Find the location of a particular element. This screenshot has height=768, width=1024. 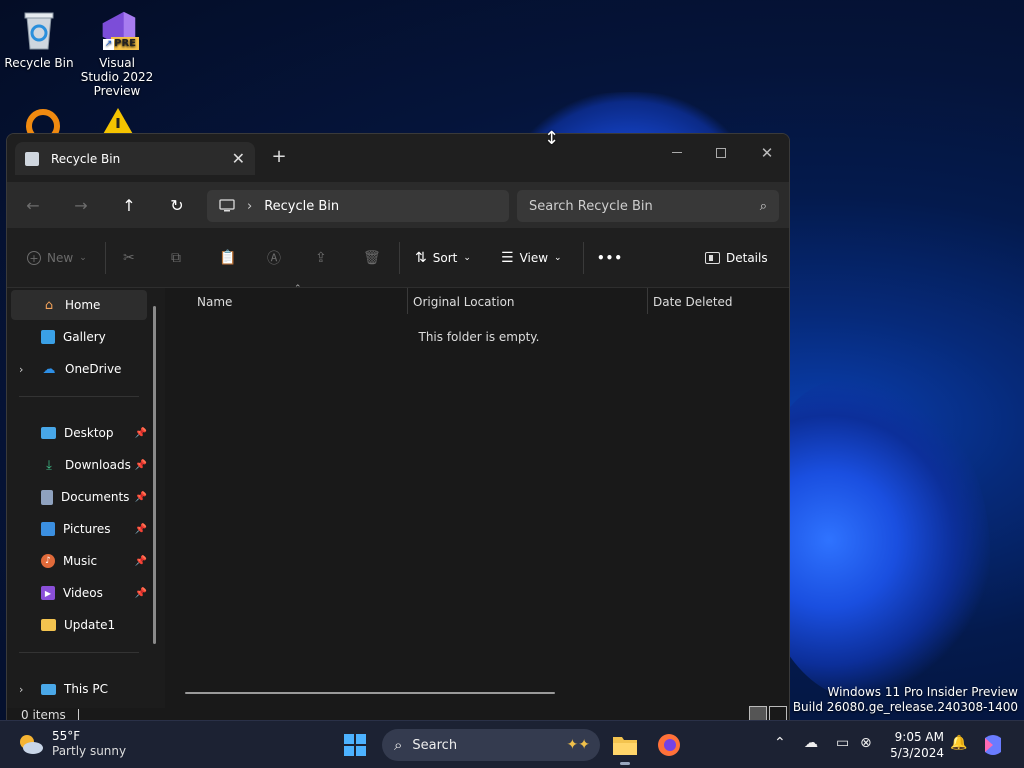

show-hidden-icons-button: ⌃ is located at coordinates (780, 743).